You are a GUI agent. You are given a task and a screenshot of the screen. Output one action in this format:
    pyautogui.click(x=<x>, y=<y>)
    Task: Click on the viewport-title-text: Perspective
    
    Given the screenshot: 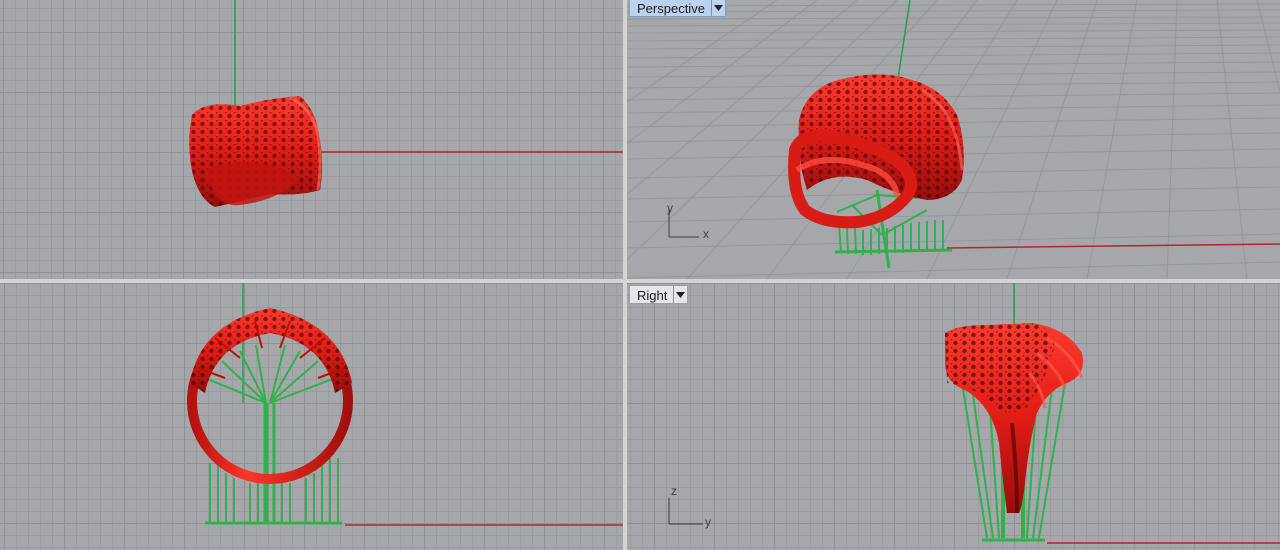 What is the action you would take?
    pyautogui.click(x=671, y=8)
    